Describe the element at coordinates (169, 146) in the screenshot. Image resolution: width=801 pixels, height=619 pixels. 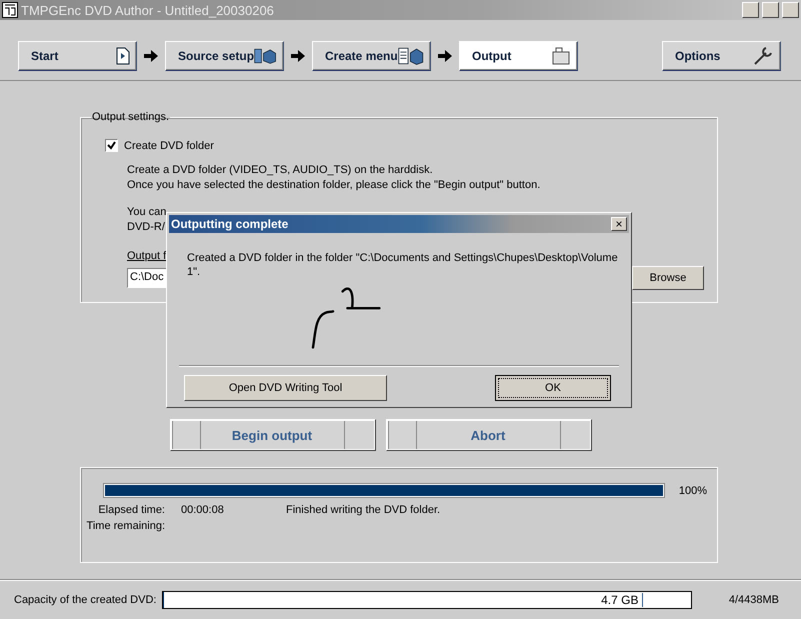
I see `checkbox-label: Create DVD folder` at that location.